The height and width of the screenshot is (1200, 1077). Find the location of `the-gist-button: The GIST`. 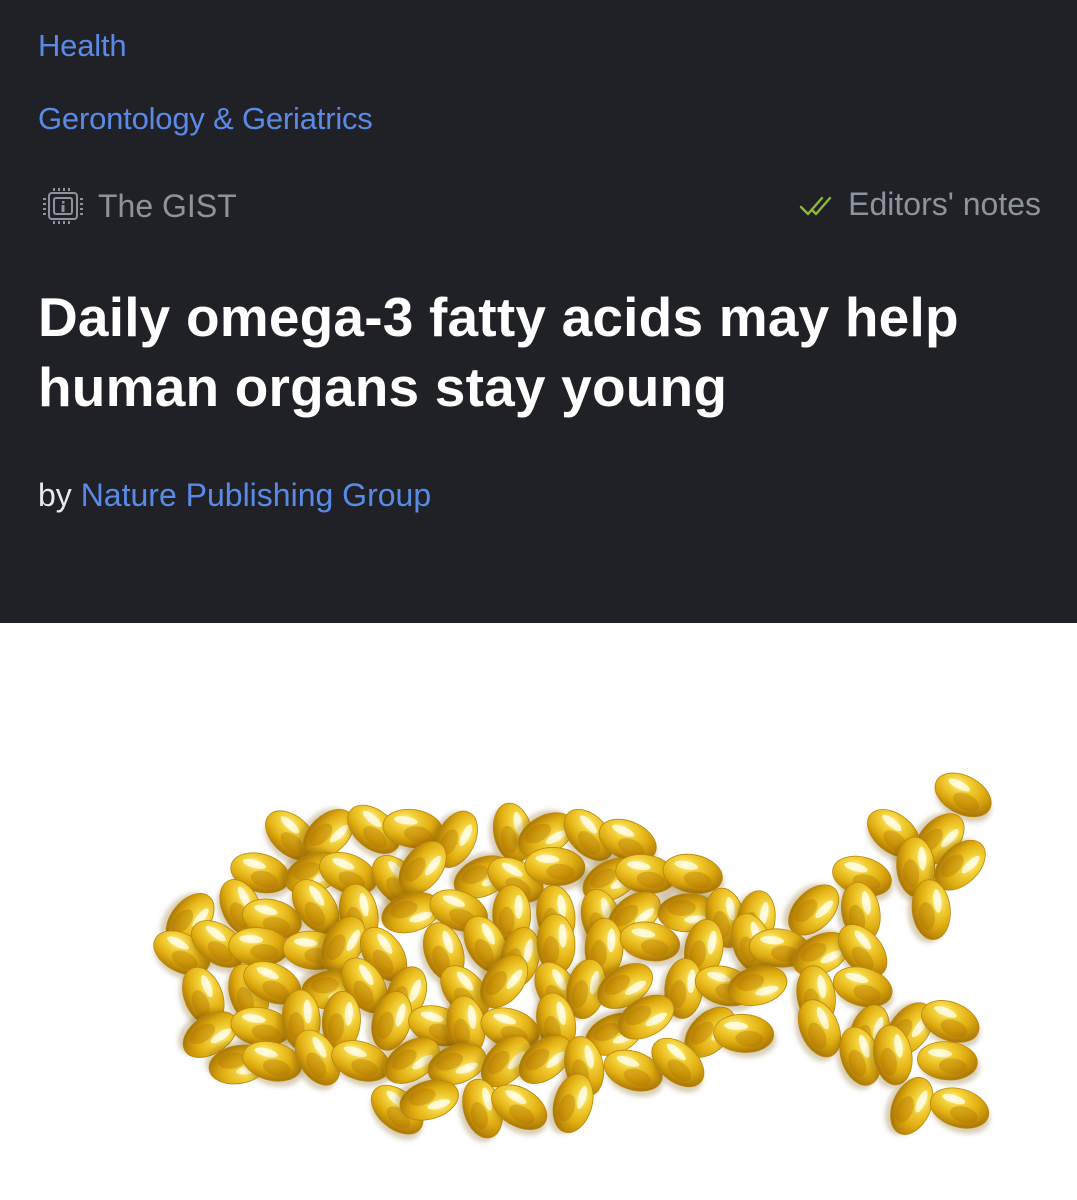

the-gist-button: The GIST is located at coordinates (137, 206).